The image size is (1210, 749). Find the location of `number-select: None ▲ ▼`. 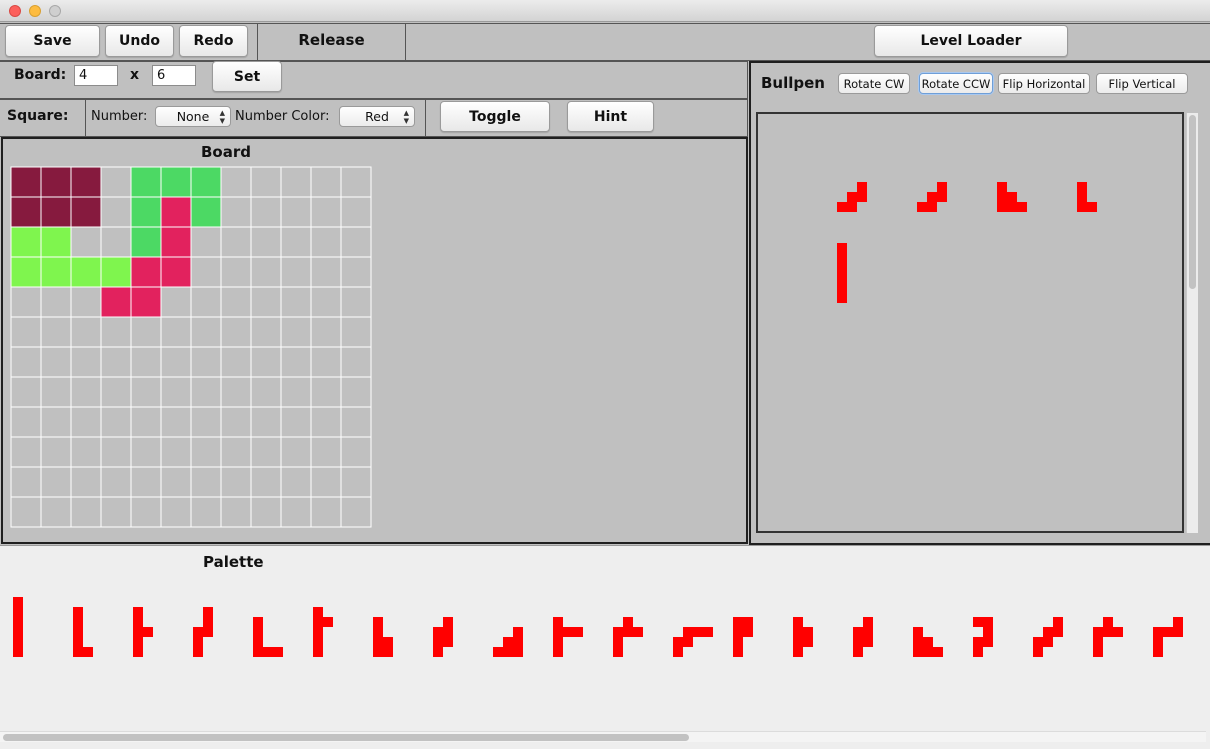

number-select: None ▲ ▼ is located at coordinates (193, 116).